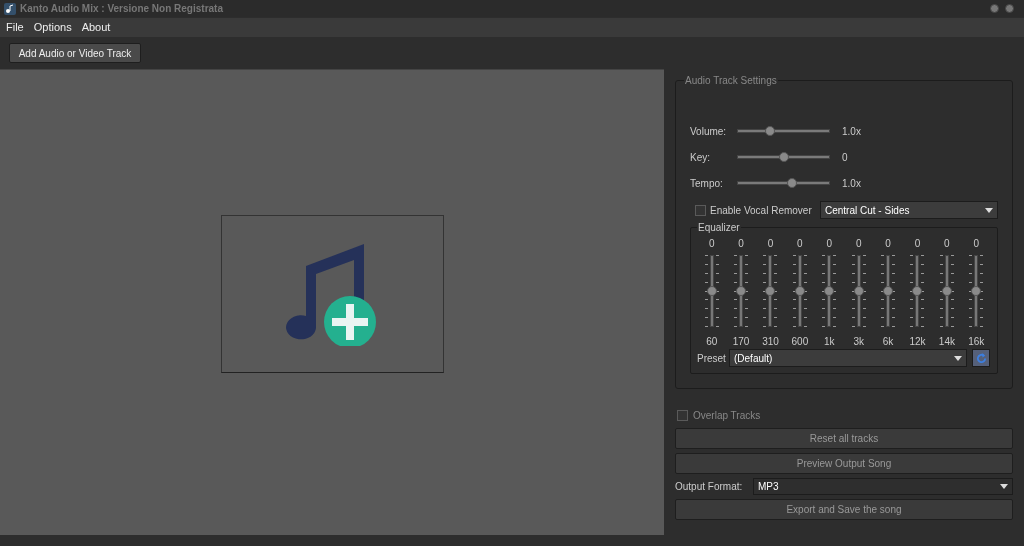  What do you see at coordinates (867, 210) in the screenshot?
I see `dropdown-value: Central Cut - Sides` at bounding box center [867, 210].